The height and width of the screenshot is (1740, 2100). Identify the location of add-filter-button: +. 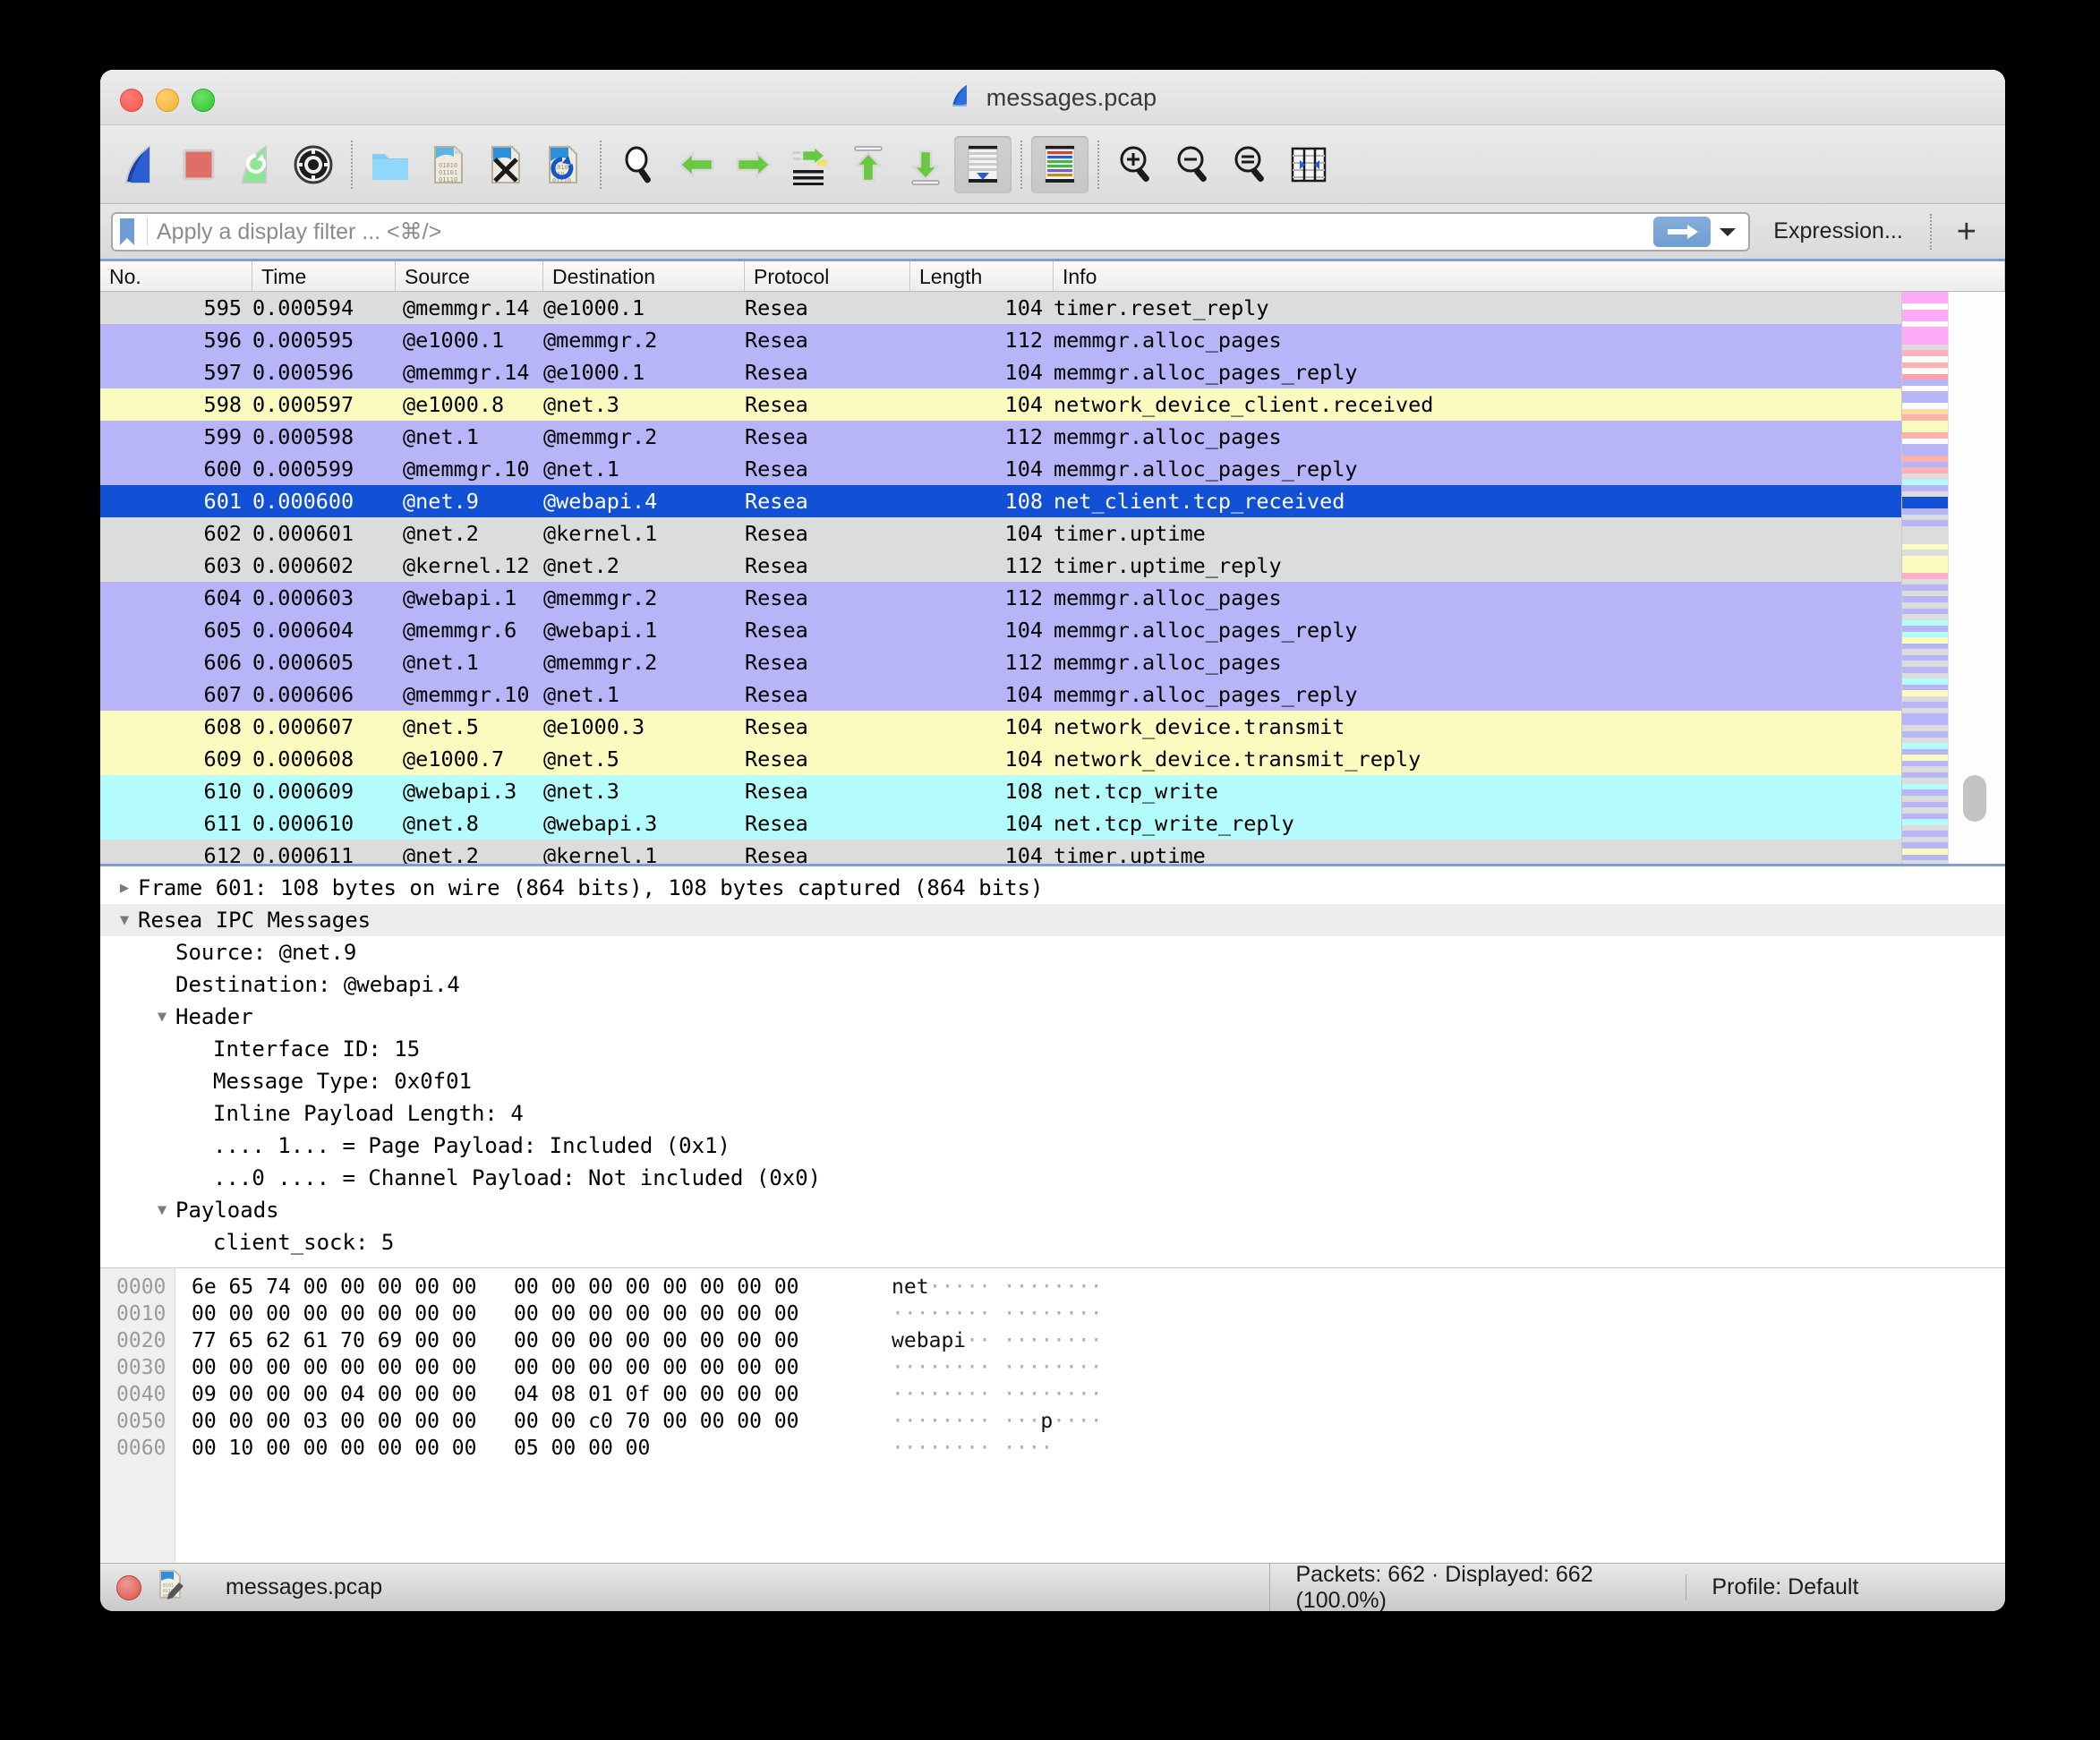
(1967, 232).